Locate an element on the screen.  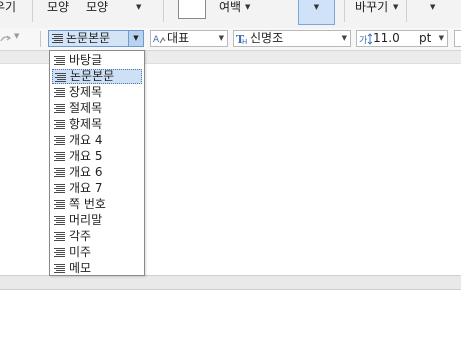
style-list-item: 개요 7 is located at coordinates (97, 188).